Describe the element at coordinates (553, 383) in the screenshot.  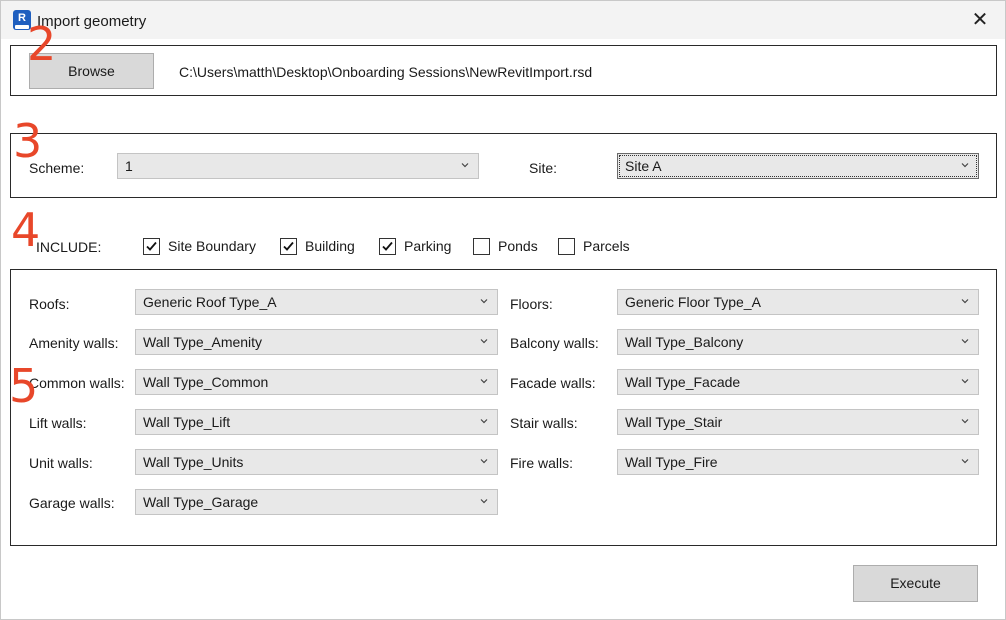
I see `facade-walls-label: Facade walls:` at that location.